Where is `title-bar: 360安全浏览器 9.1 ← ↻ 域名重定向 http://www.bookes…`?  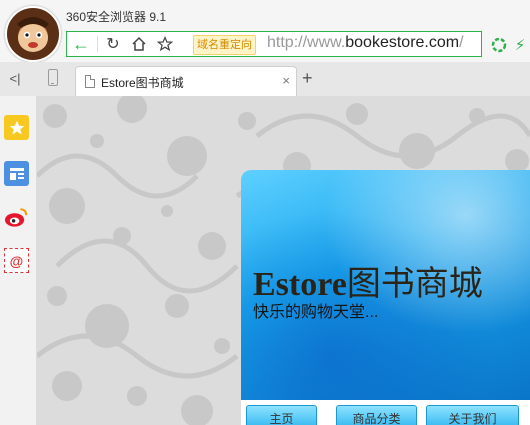 title-bar: 360安全浏览器 9.1 ← ↻ 域名重定向 http://www.bookes… is located at coordinates (265, 31).